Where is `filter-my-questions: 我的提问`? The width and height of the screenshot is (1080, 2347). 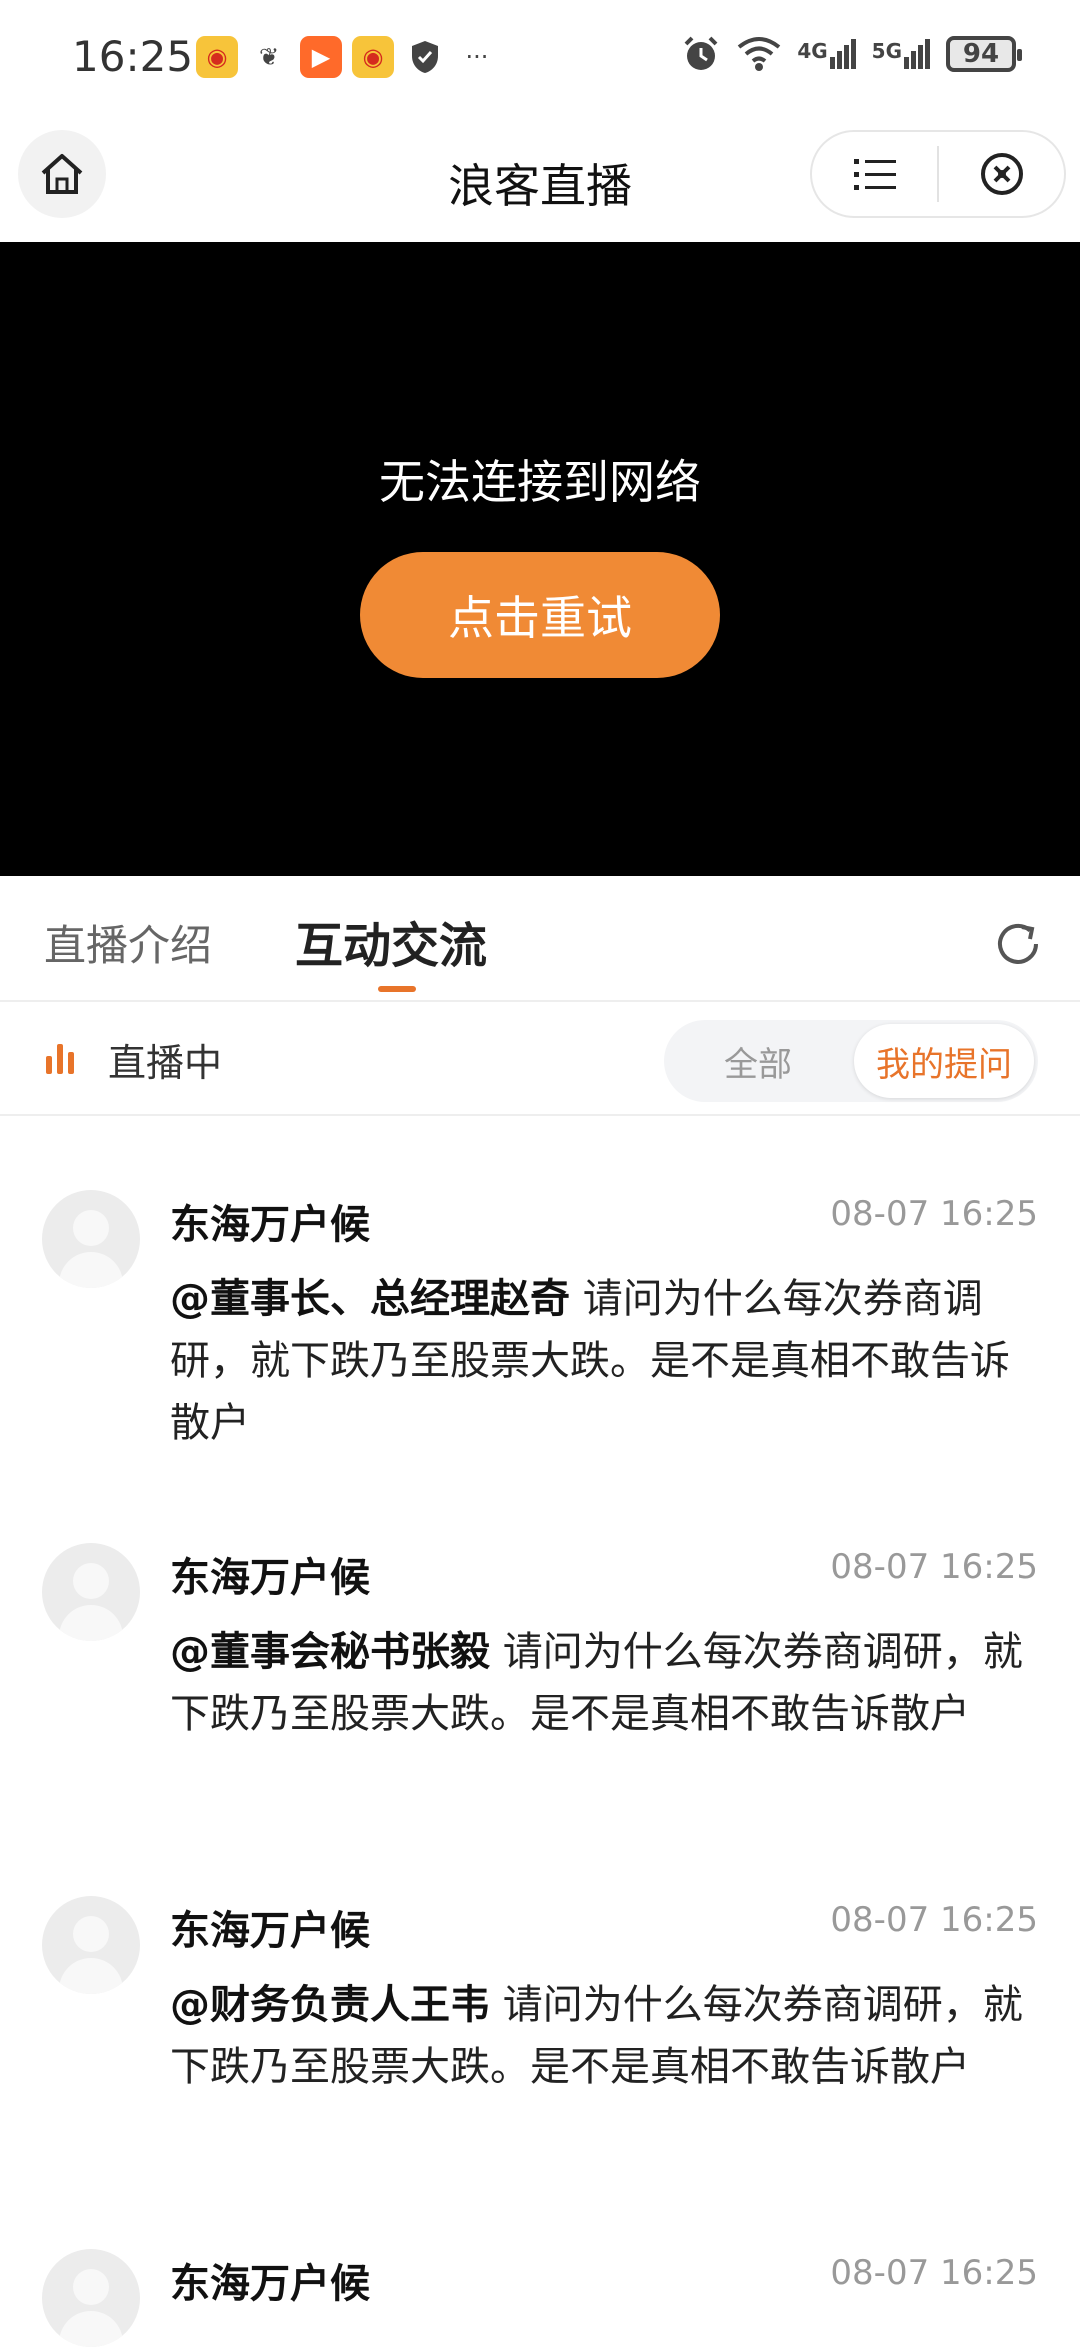 filter-my-questions: 我的提问 is located at coordinates (944, 1061).